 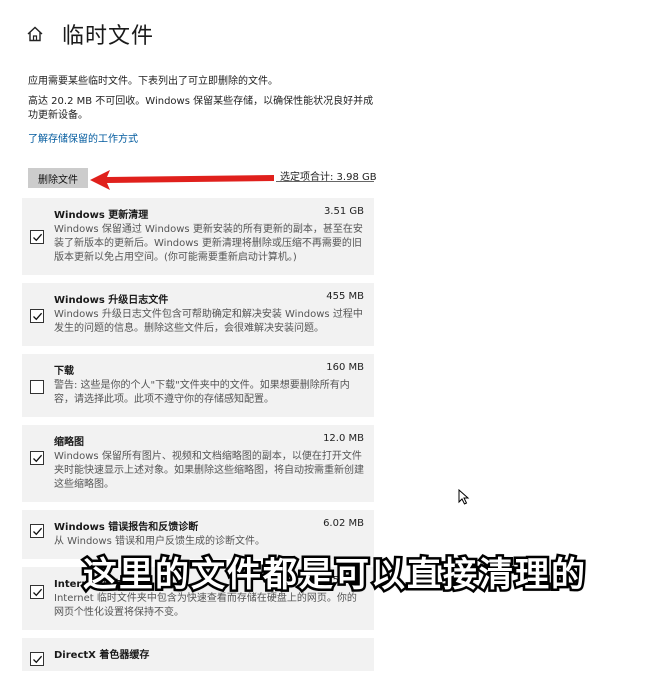 What do you see at coordinates (101, 215) in the screenshot?
I see `item-name: Windows 更新清理` at bounding box center [101, 215].